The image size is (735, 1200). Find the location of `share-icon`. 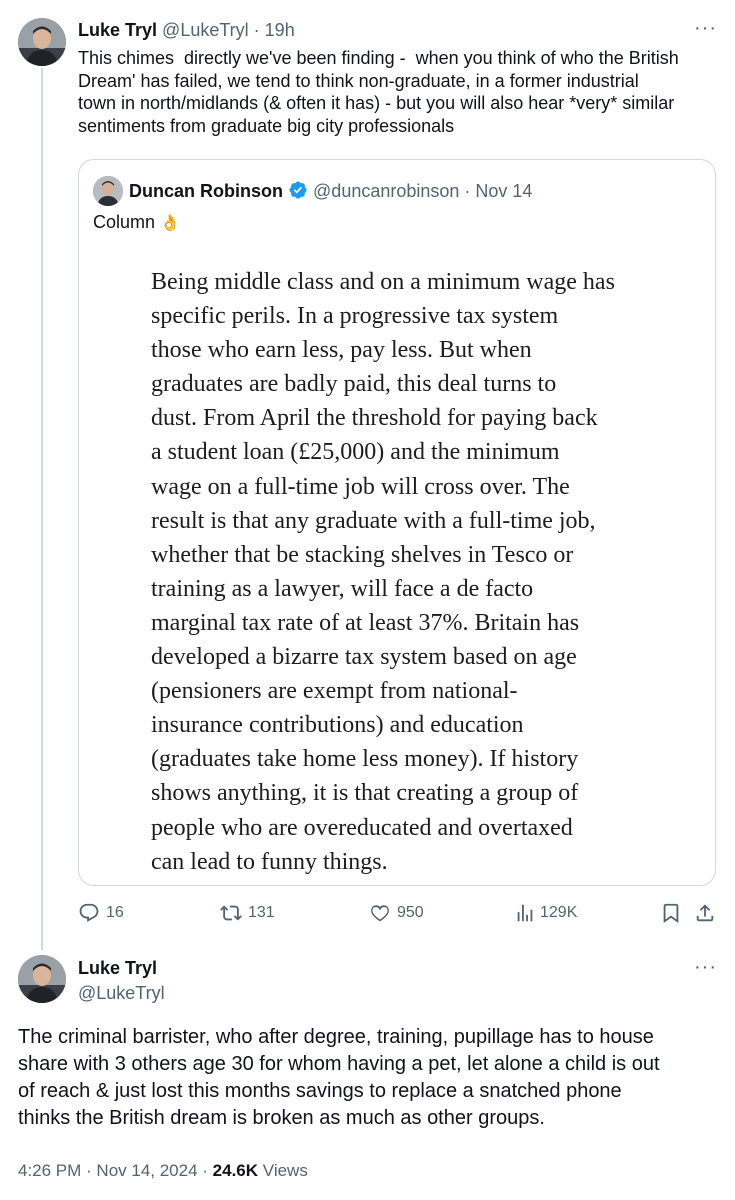

share-icon is located at coordinates (705, 913).